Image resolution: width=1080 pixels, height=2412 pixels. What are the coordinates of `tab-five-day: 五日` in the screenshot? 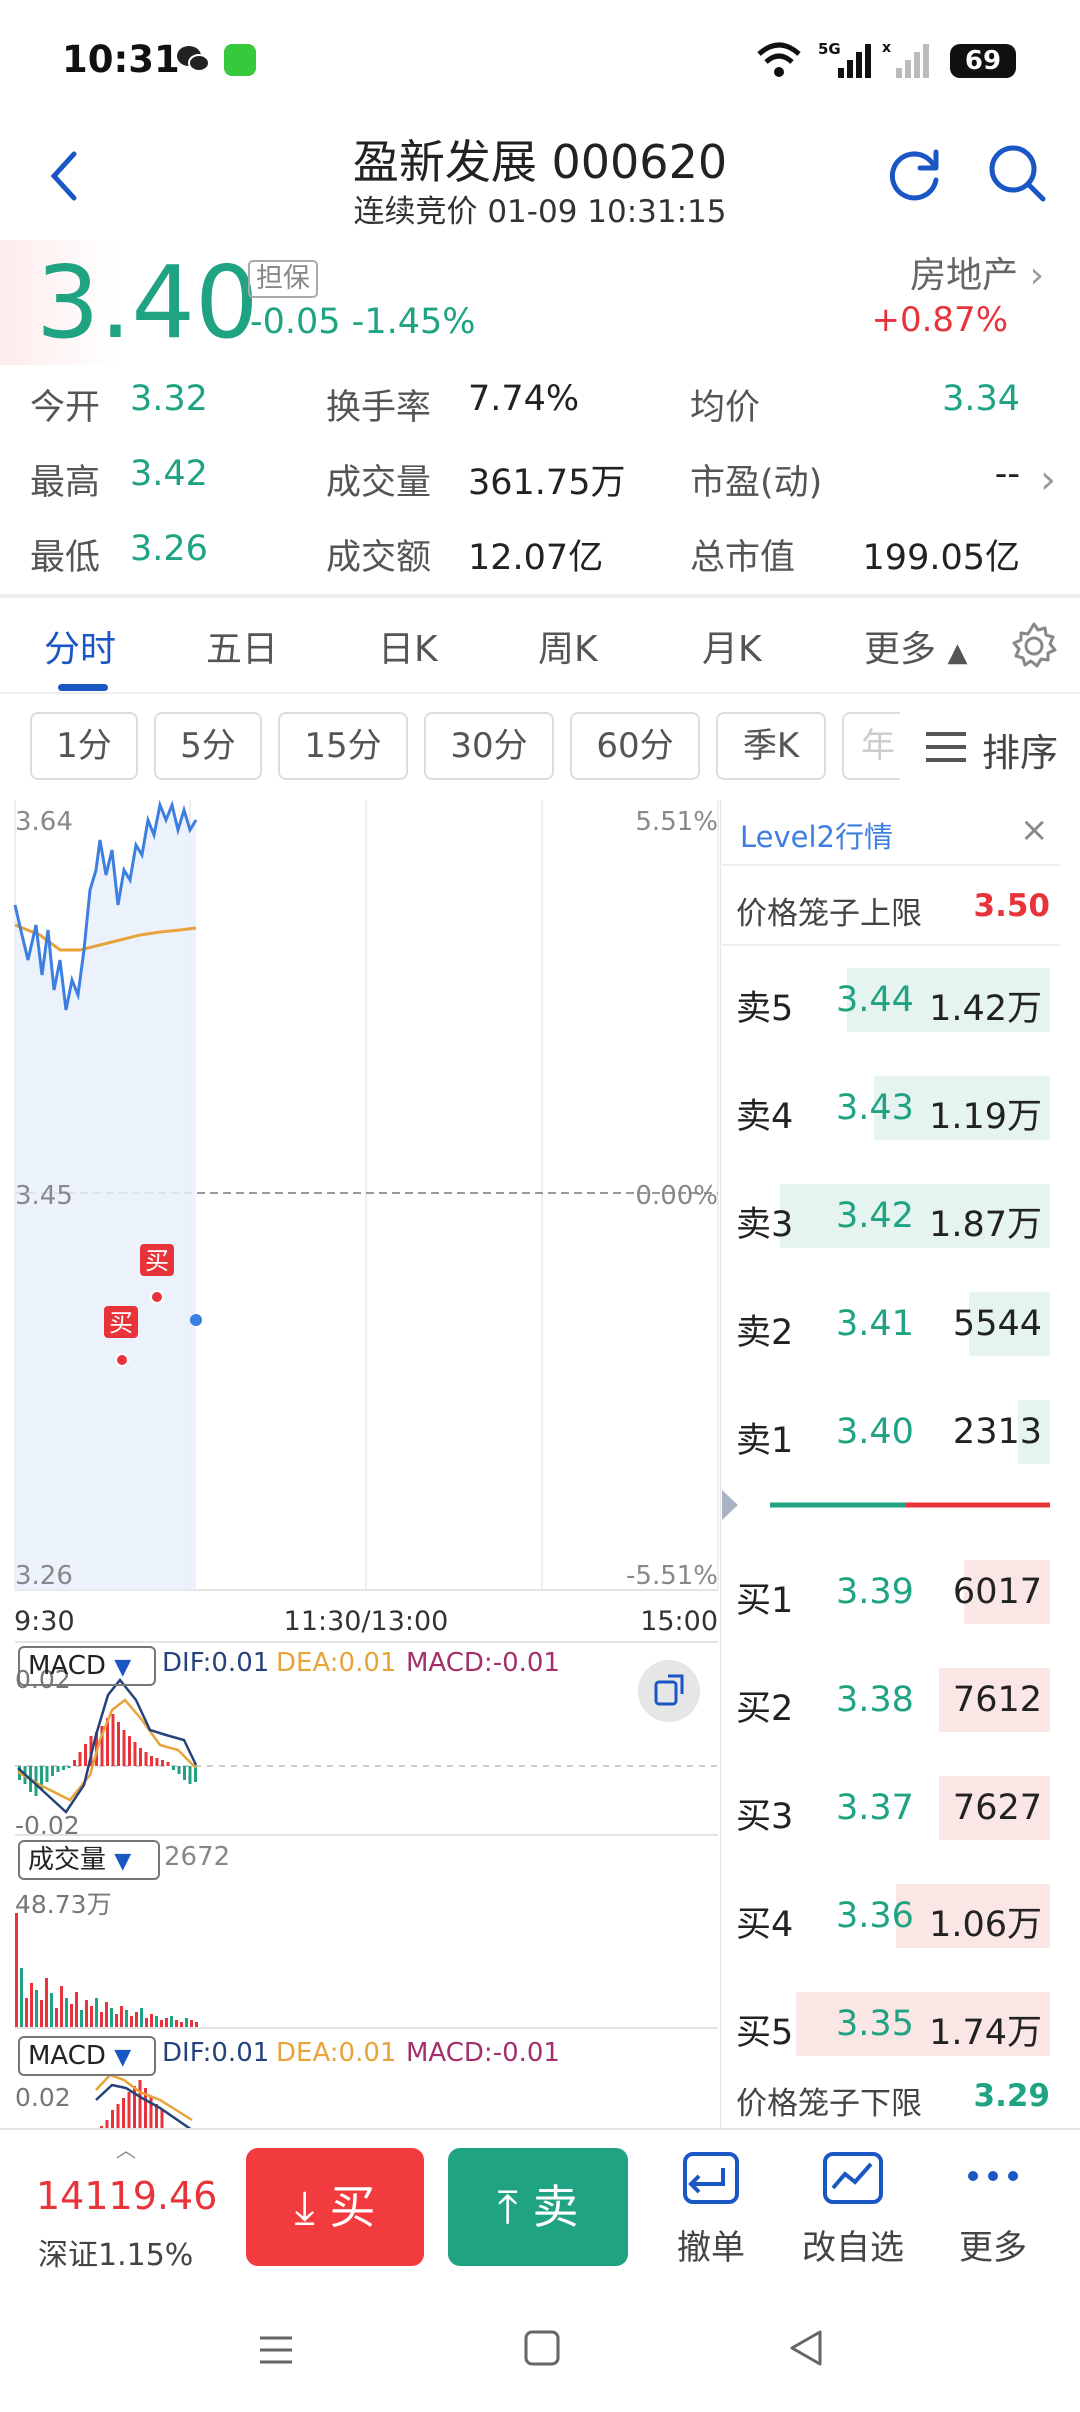 It's located at (242, 646).